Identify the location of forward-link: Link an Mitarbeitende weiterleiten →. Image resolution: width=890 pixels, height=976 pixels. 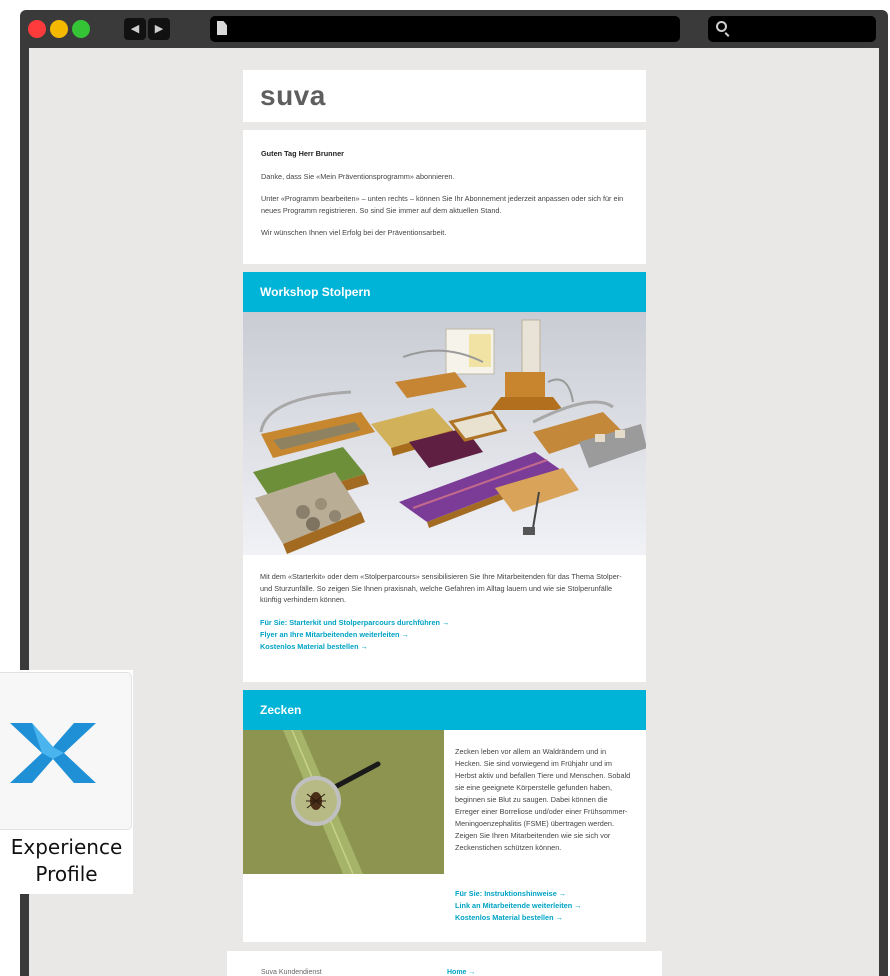
(518, 906).